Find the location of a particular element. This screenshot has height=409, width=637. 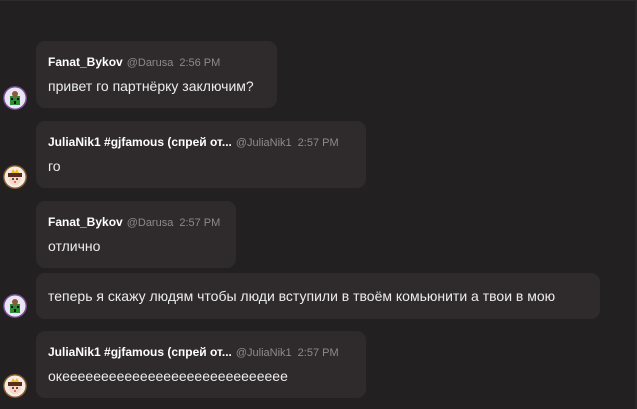

message-header: Fanat_Bykov @Darusa 2:56 PM is located at coordinates (134, 62).